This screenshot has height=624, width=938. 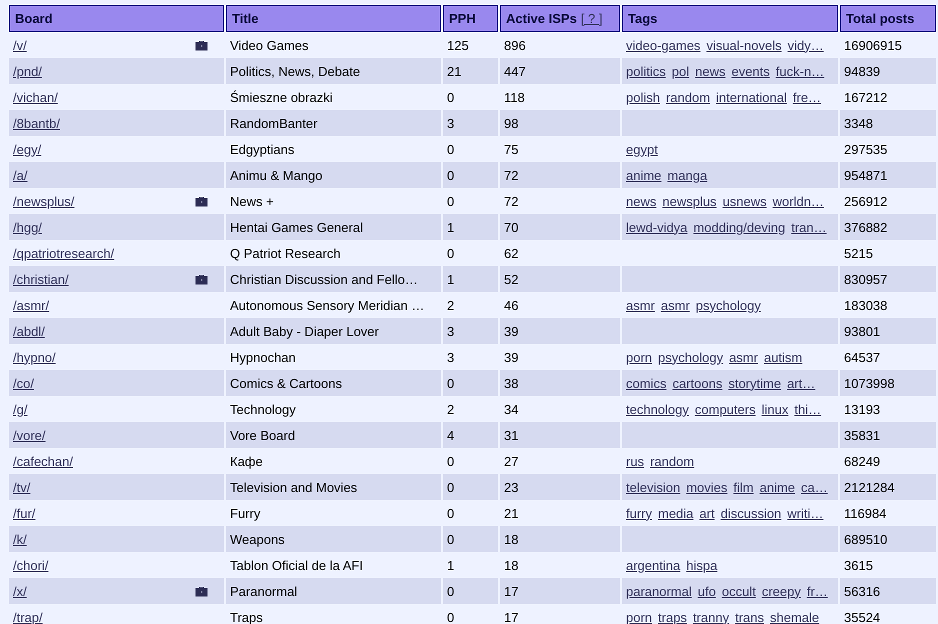 I want to click on tag-link: shemale, so click(x=795, y=617).